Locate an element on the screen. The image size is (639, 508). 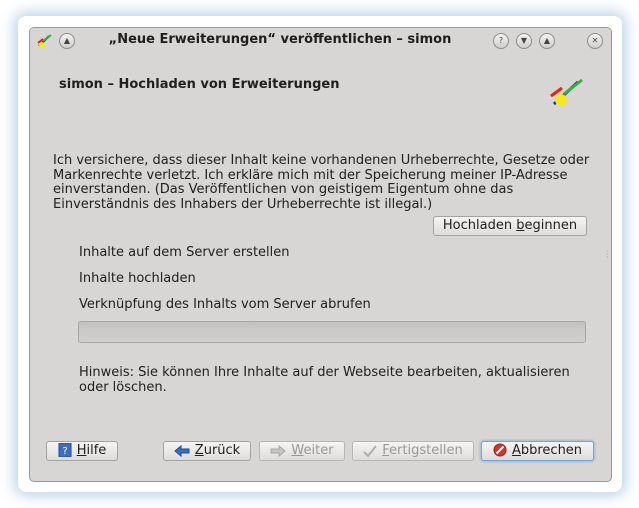
finish-button: Fertigstellen is located at coordinates (413, 451).